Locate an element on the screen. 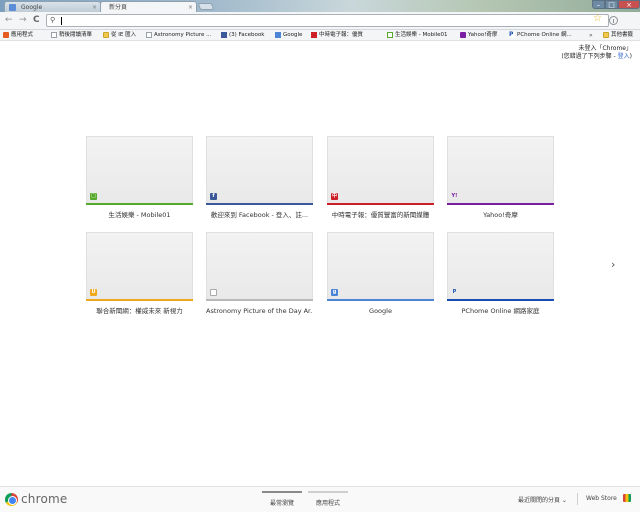 The height and width of the screenshot is (512, 640). udn-icon: U is located at coordinates (93, 292).